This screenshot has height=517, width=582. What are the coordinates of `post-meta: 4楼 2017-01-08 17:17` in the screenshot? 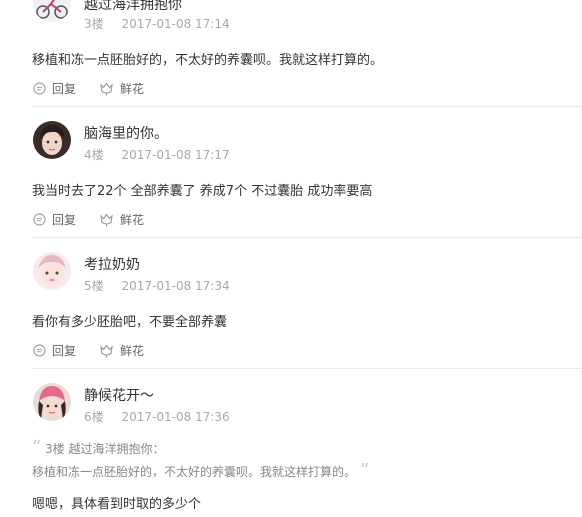 It's located at (157, 154).